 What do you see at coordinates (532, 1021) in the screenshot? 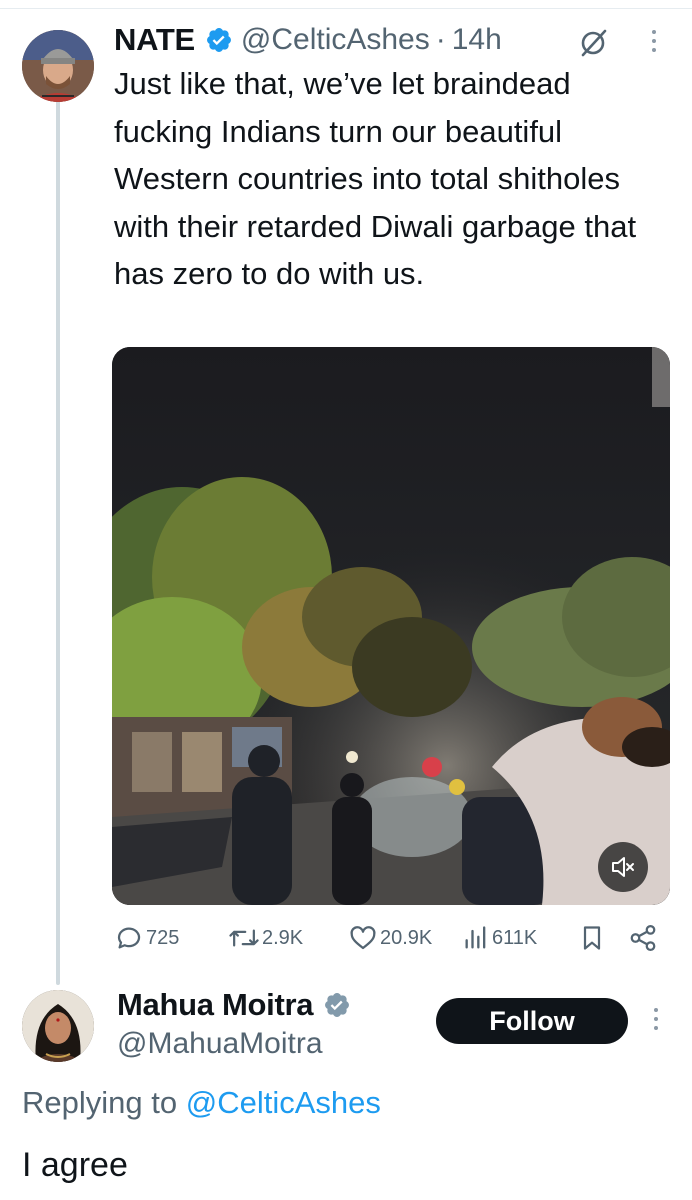
I see `follow-button: Follow` at bounding box center [532, 1021].